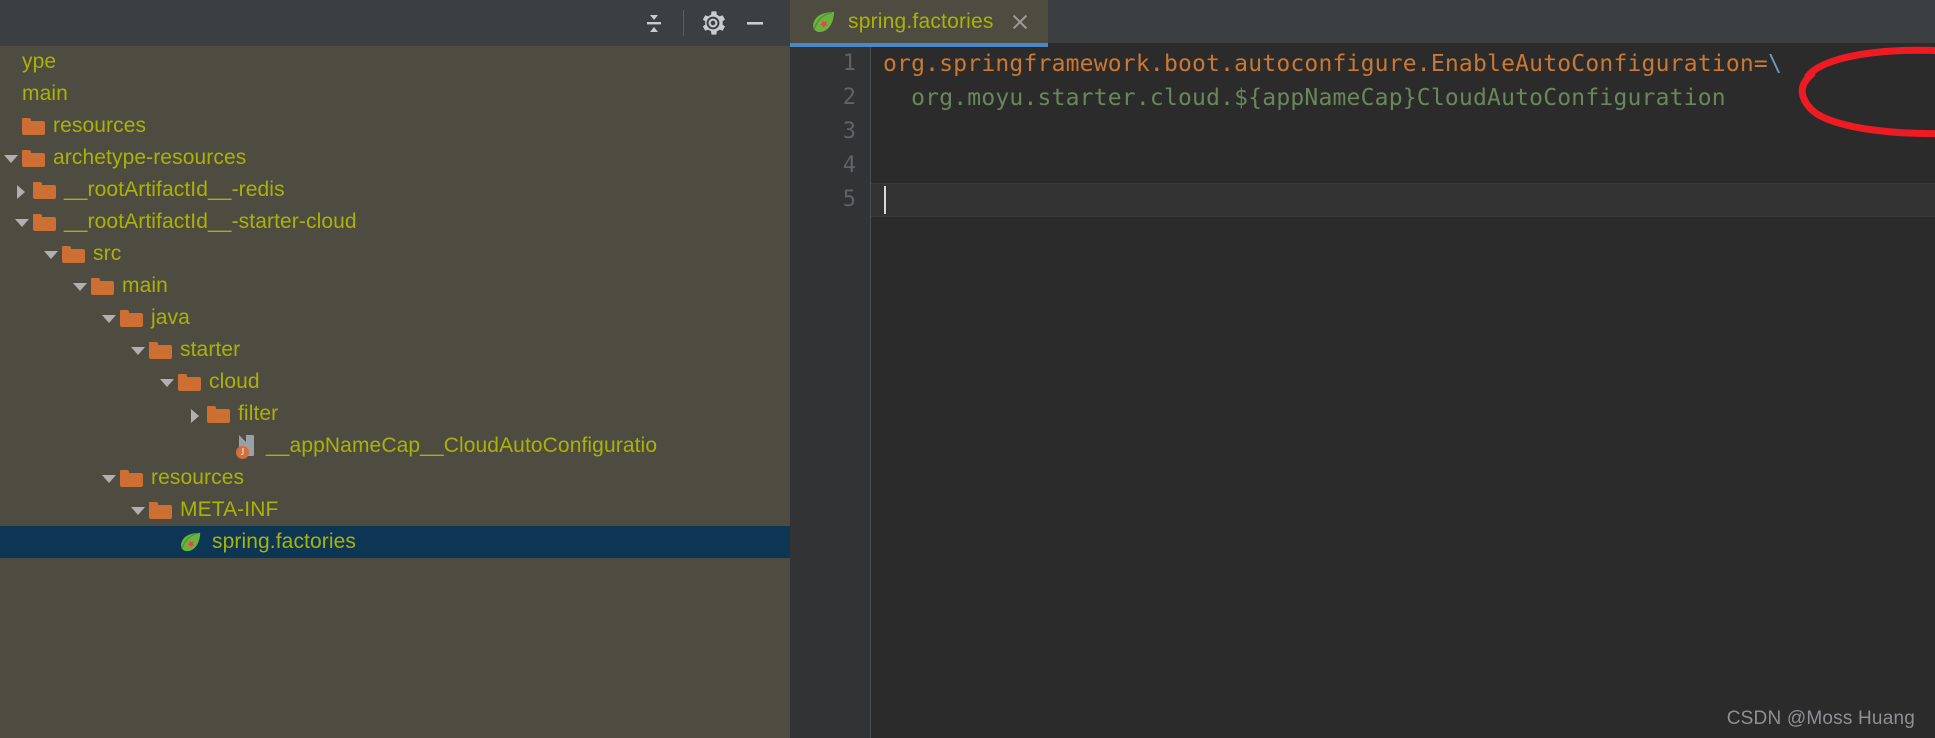  I want to click on gear-icon, so click(714, 23).